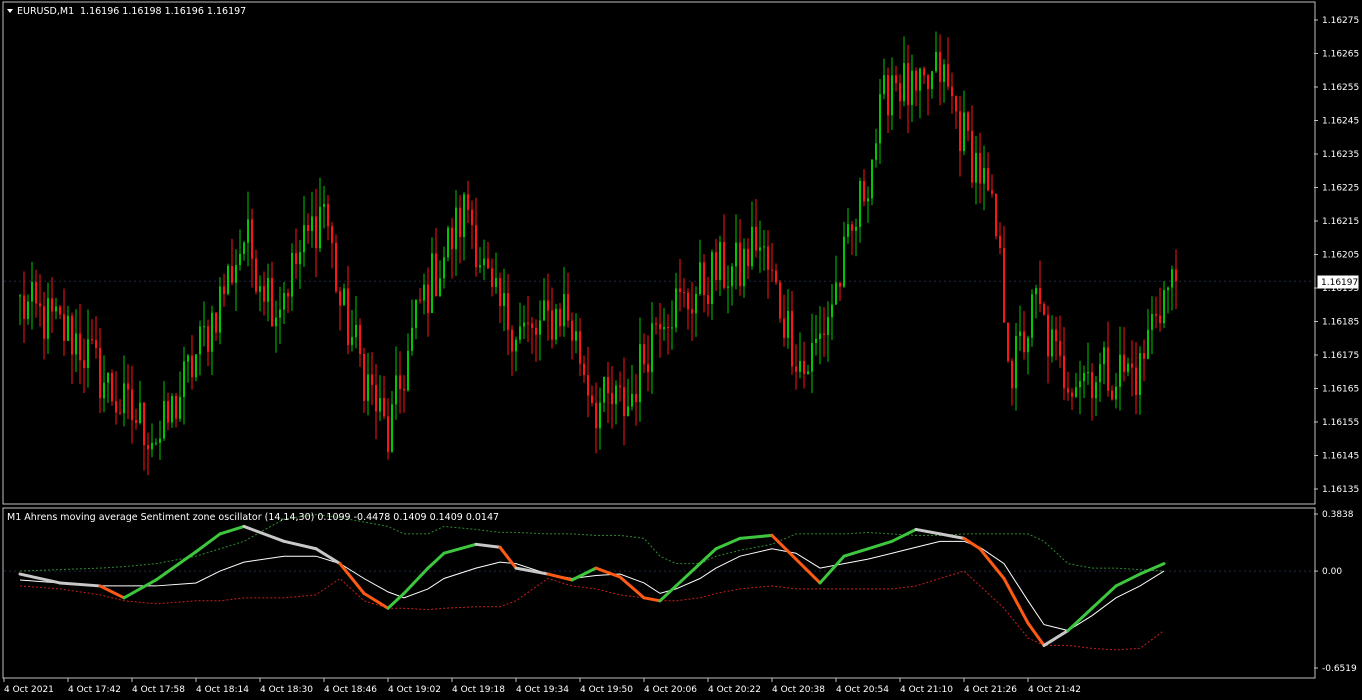  Describe the element at coordinates (1340, 356) in the screenshot. I see `price-tick-label: 1.16175` at that location.